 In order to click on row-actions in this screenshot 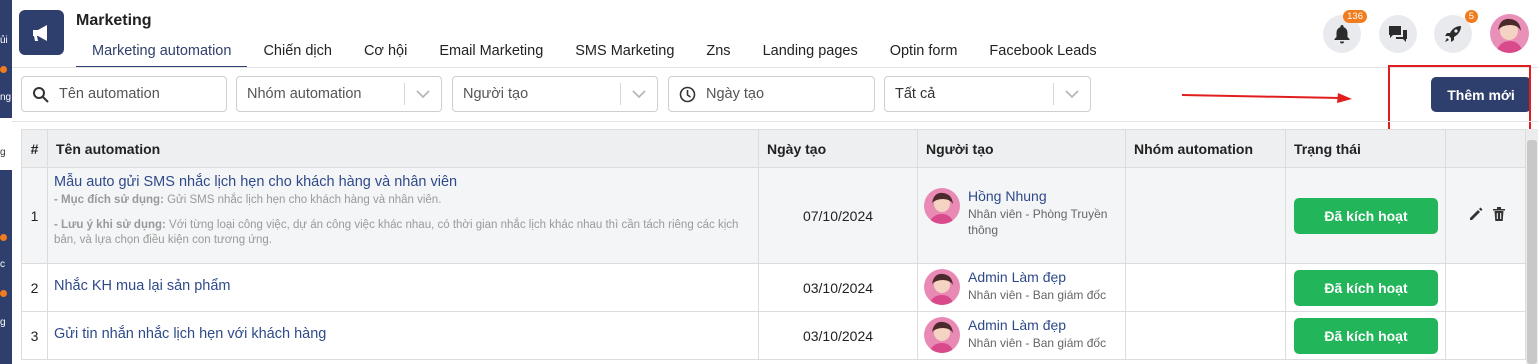, I will do `click(1487, 214)`.